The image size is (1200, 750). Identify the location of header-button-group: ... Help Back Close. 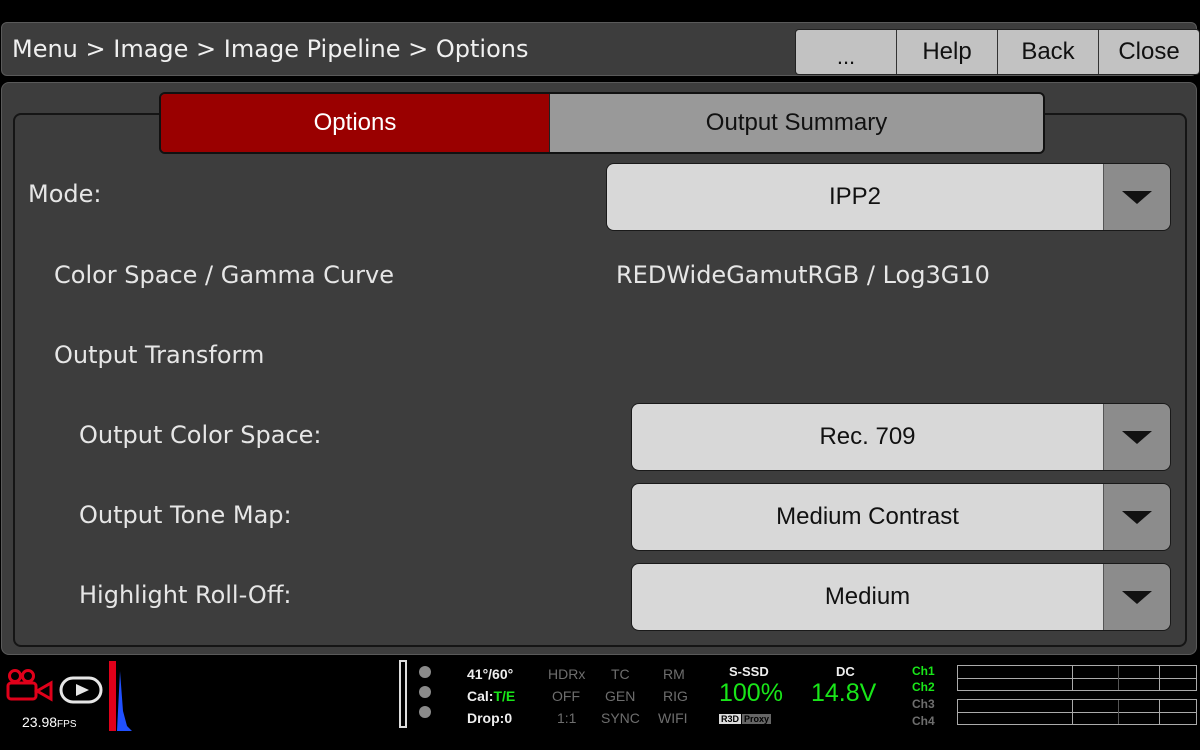
(997, 52).